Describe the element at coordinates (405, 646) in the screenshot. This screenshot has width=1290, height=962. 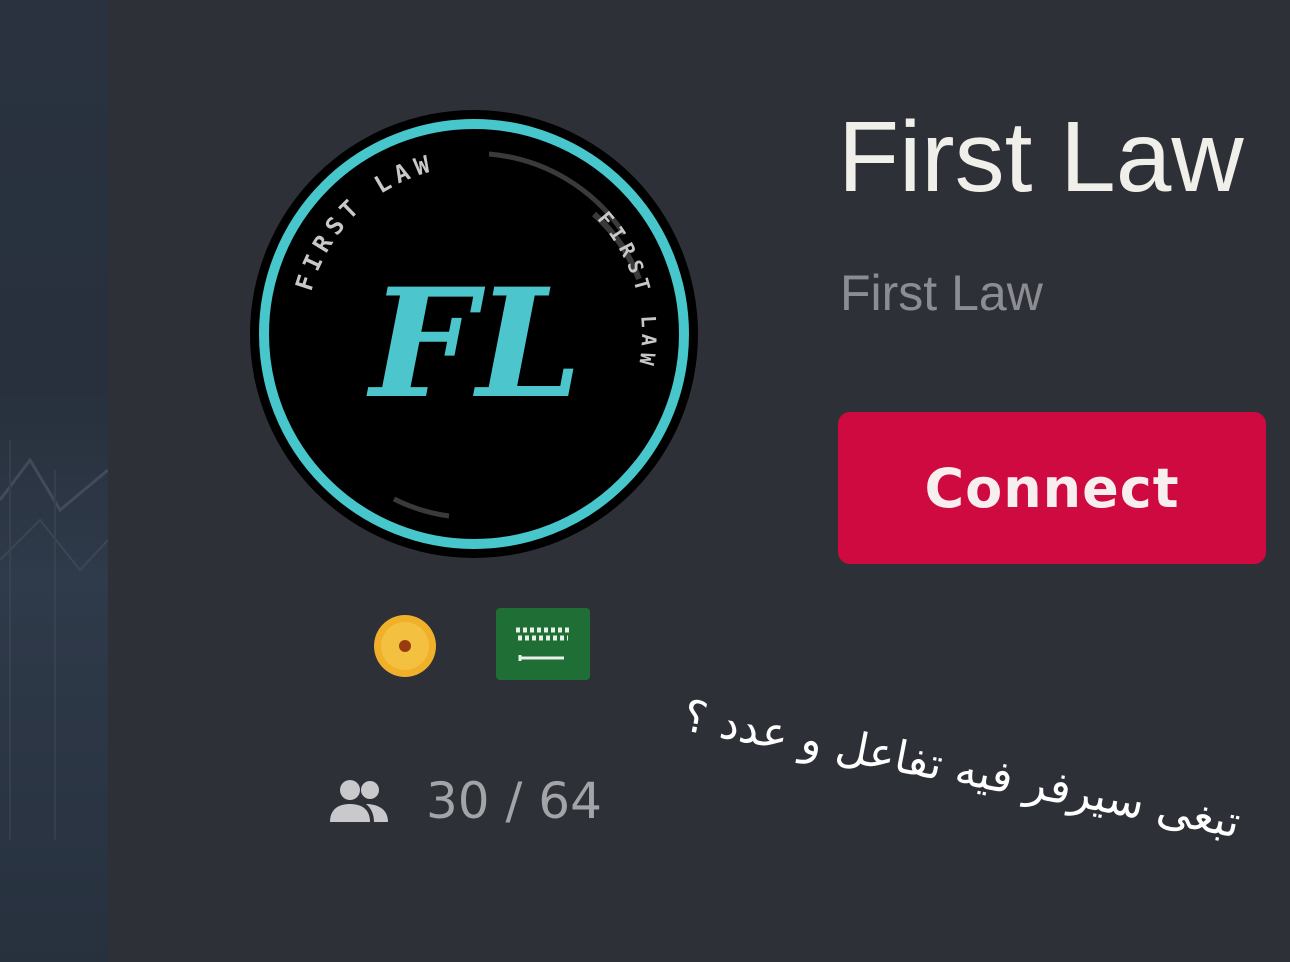
I see `gold-coin-icon` at that location.